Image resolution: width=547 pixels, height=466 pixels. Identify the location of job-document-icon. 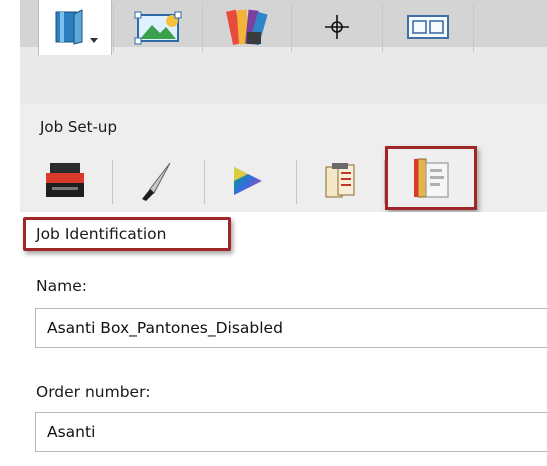
(431, 178).